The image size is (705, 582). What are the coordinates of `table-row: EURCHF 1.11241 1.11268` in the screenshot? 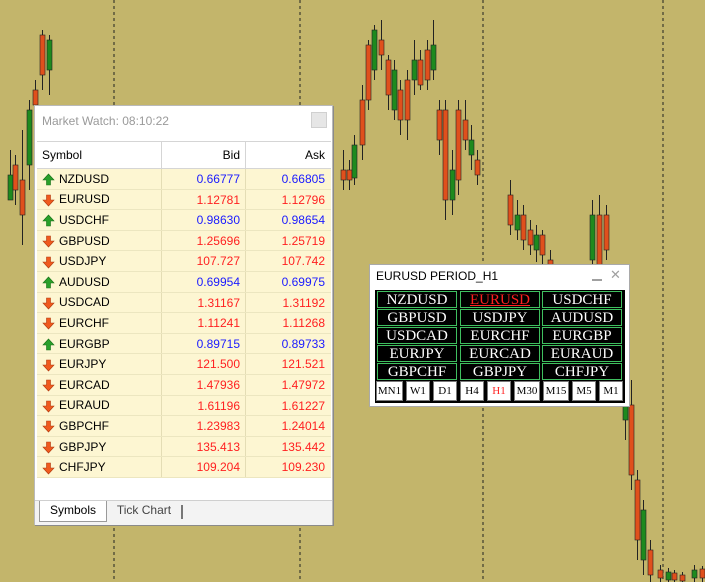 It's located at (184, 323).